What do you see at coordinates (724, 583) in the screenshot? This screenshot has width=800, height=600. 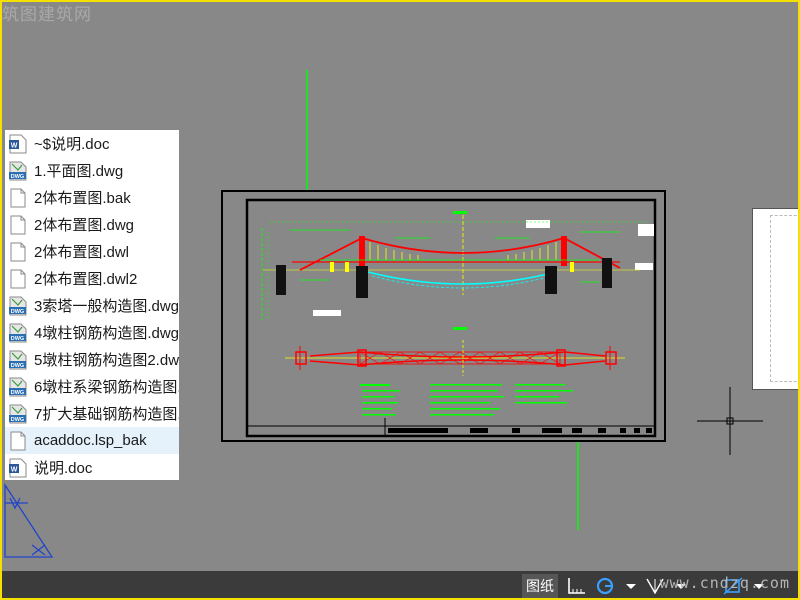 I see `watermark-bottom-right: www.cndzq.com` at bounding box center [724, 583].